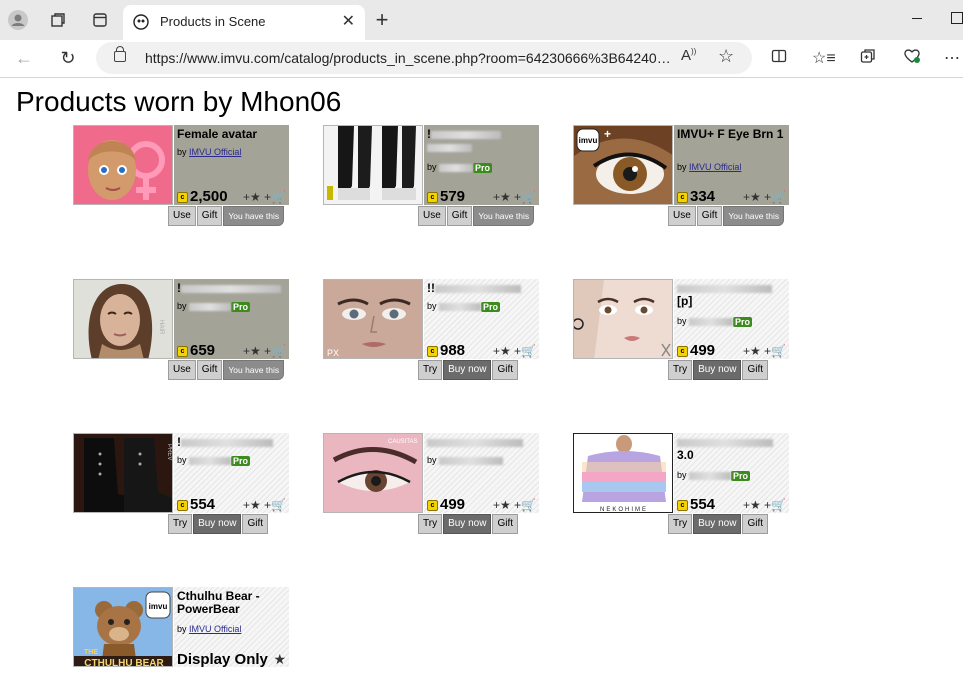 This screenshot has height=691, width=963. I want to click on thumb-the: THE, so click(91, 652).